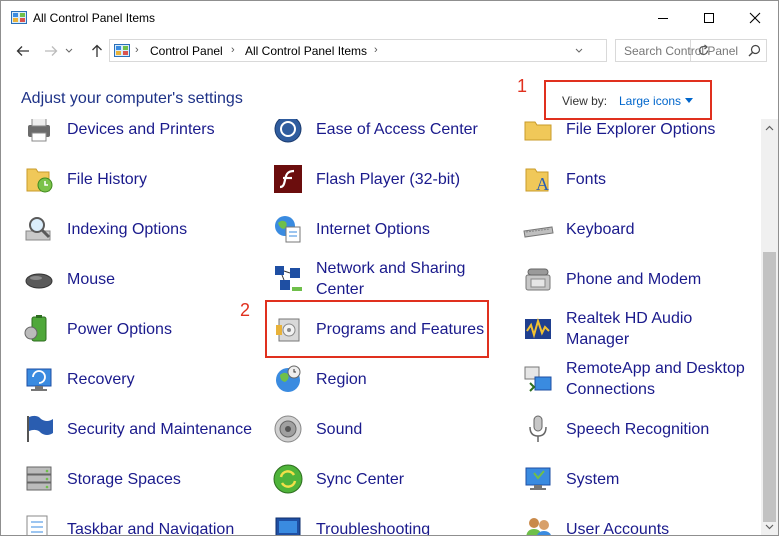 This screenshot has width=779, height=536. I want to click on up-arrow-icon, so click(97, 50).